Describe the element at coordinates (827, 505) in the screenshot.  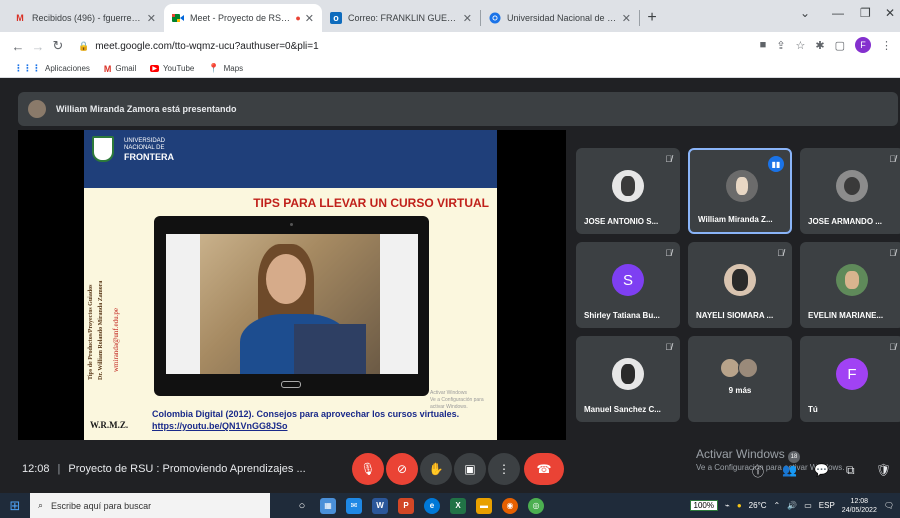
I see `language-indicator: ESP` at that location.